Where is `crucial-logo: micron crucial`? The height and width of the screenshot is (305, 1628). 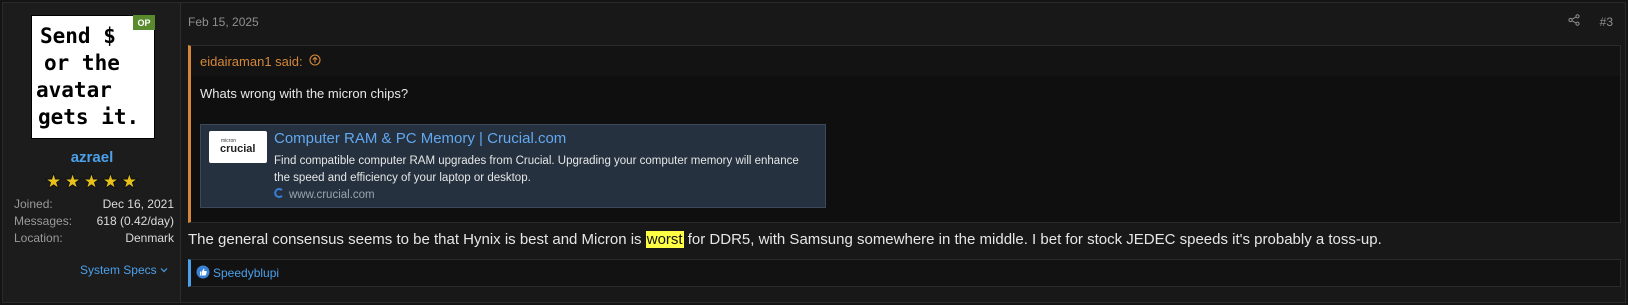
crucial-logo: micron crucial is located at coordinates (238, 147).